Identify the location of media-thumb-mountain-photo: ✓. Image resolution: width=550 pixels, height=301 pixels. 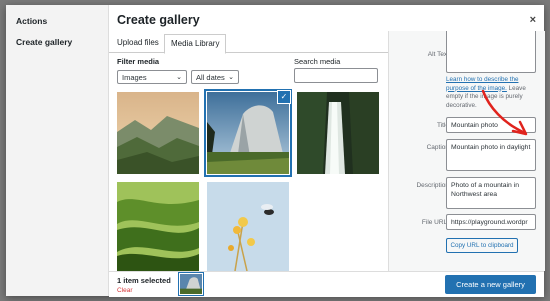
(248, 133).